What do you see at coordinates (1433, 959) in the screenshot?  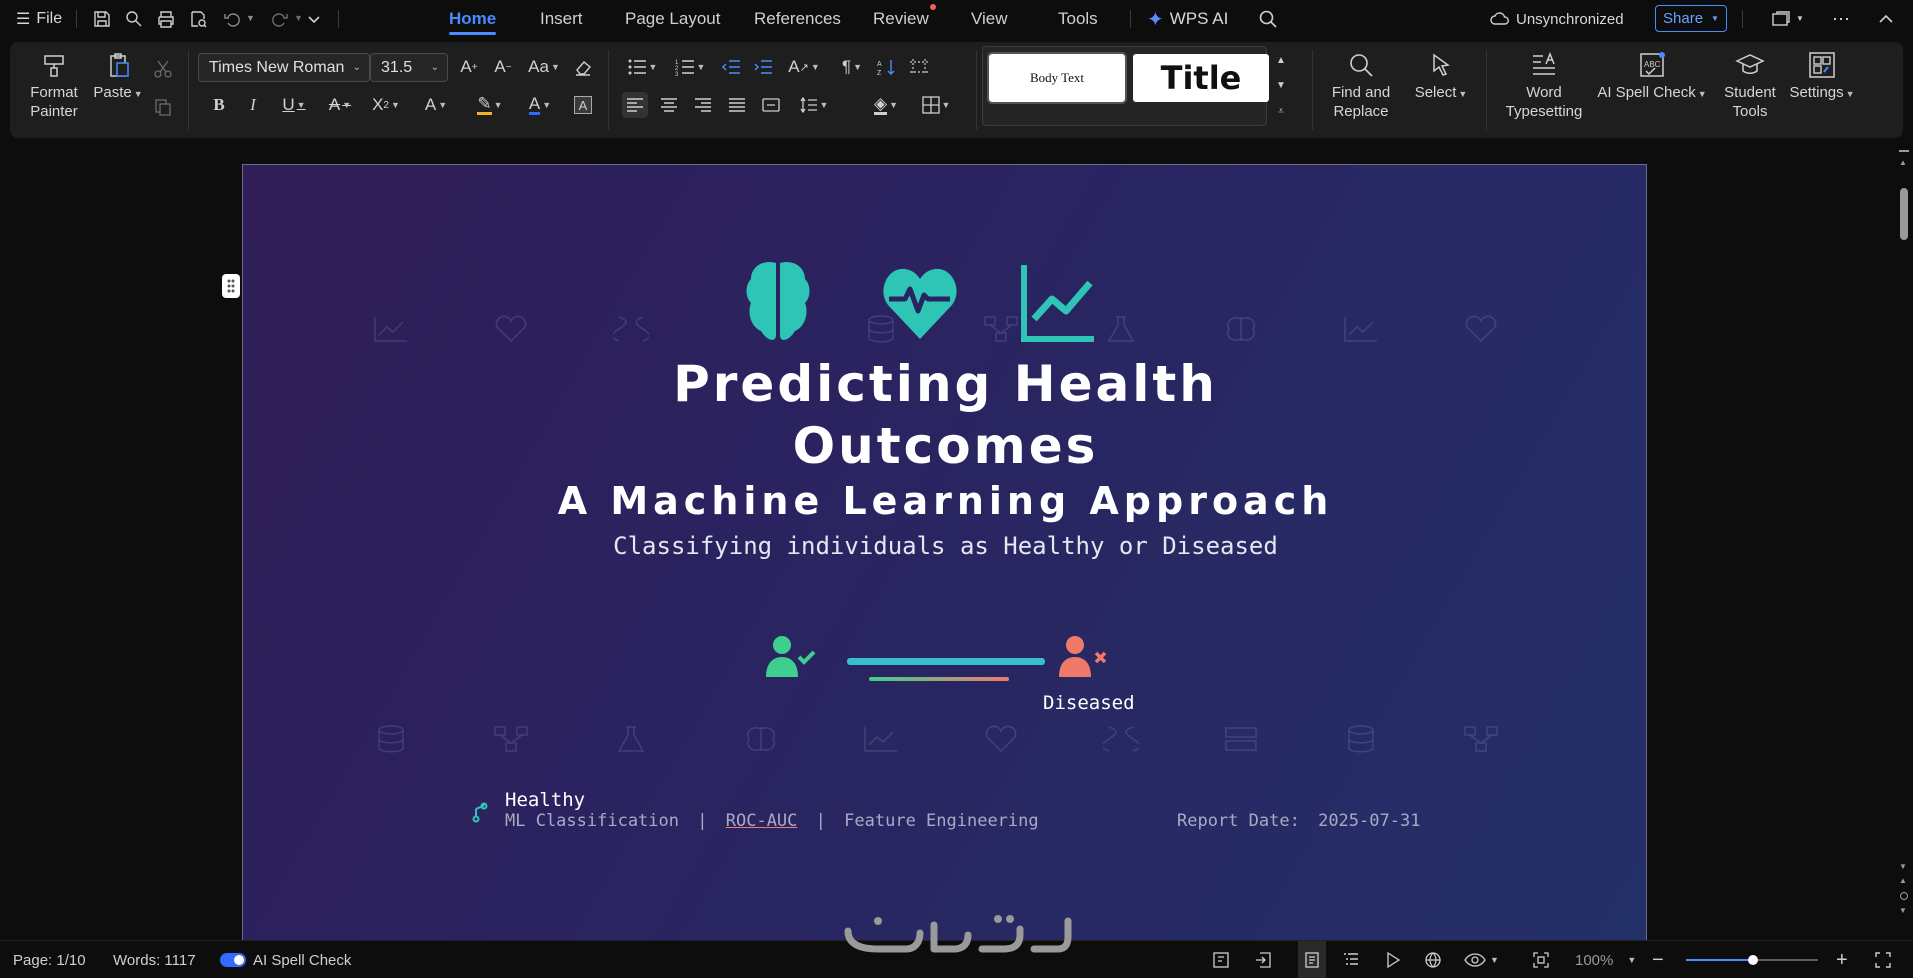 I see `web-layout-icon` at bounding box center [1433, 959].